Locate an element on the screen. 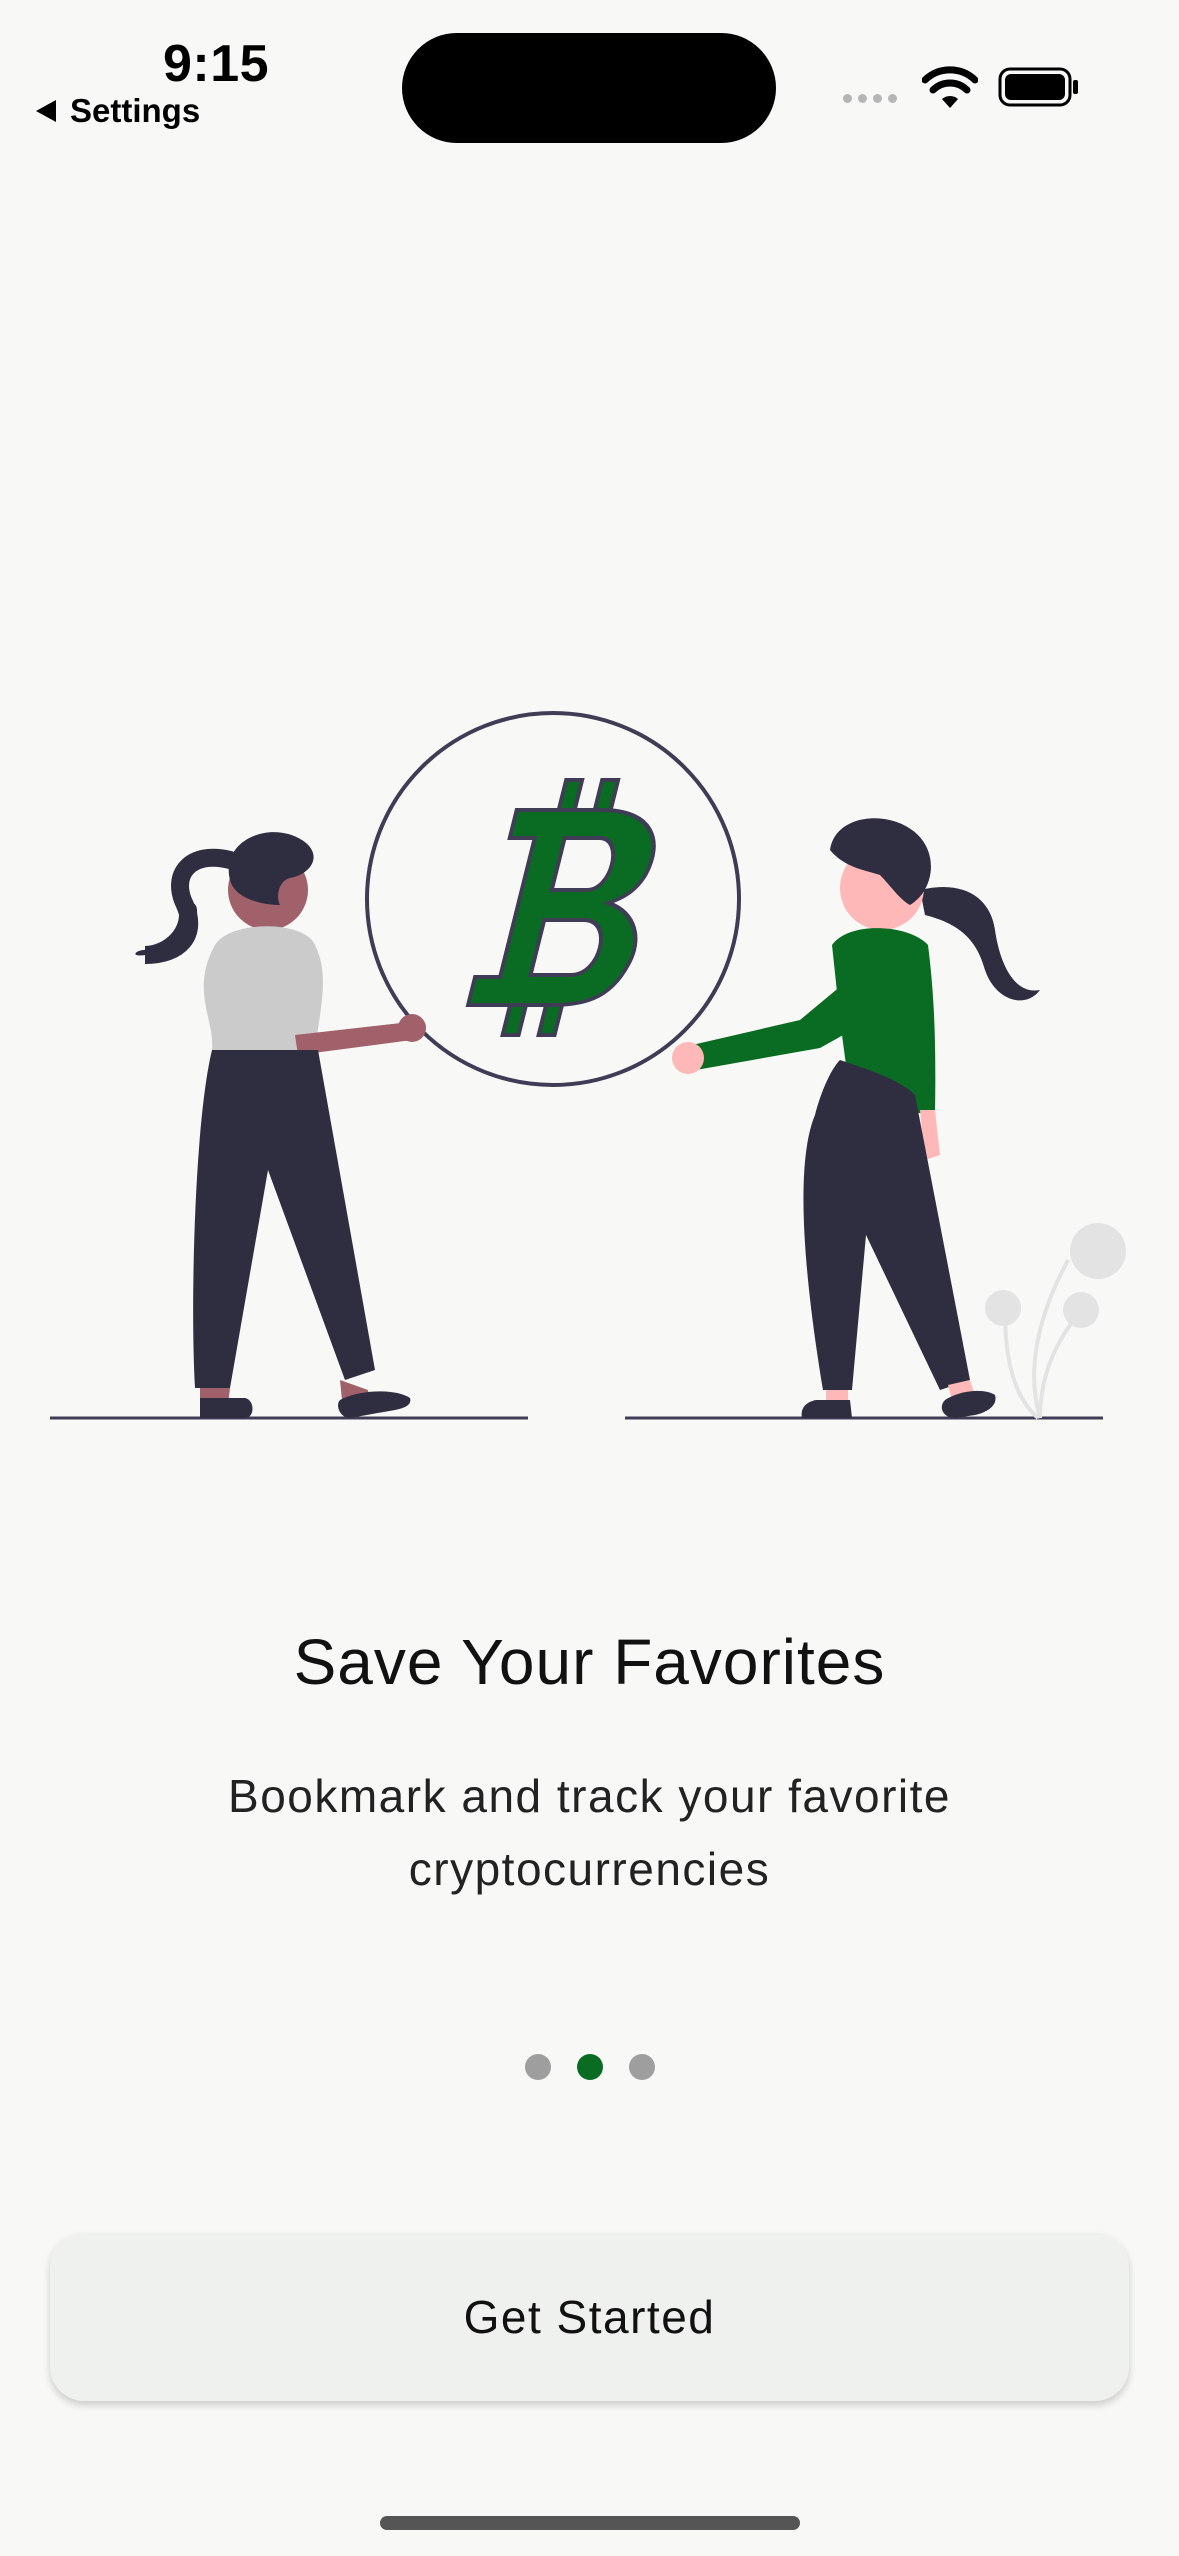  get-started-button: Get Started is located at coordinates (589, 2317).